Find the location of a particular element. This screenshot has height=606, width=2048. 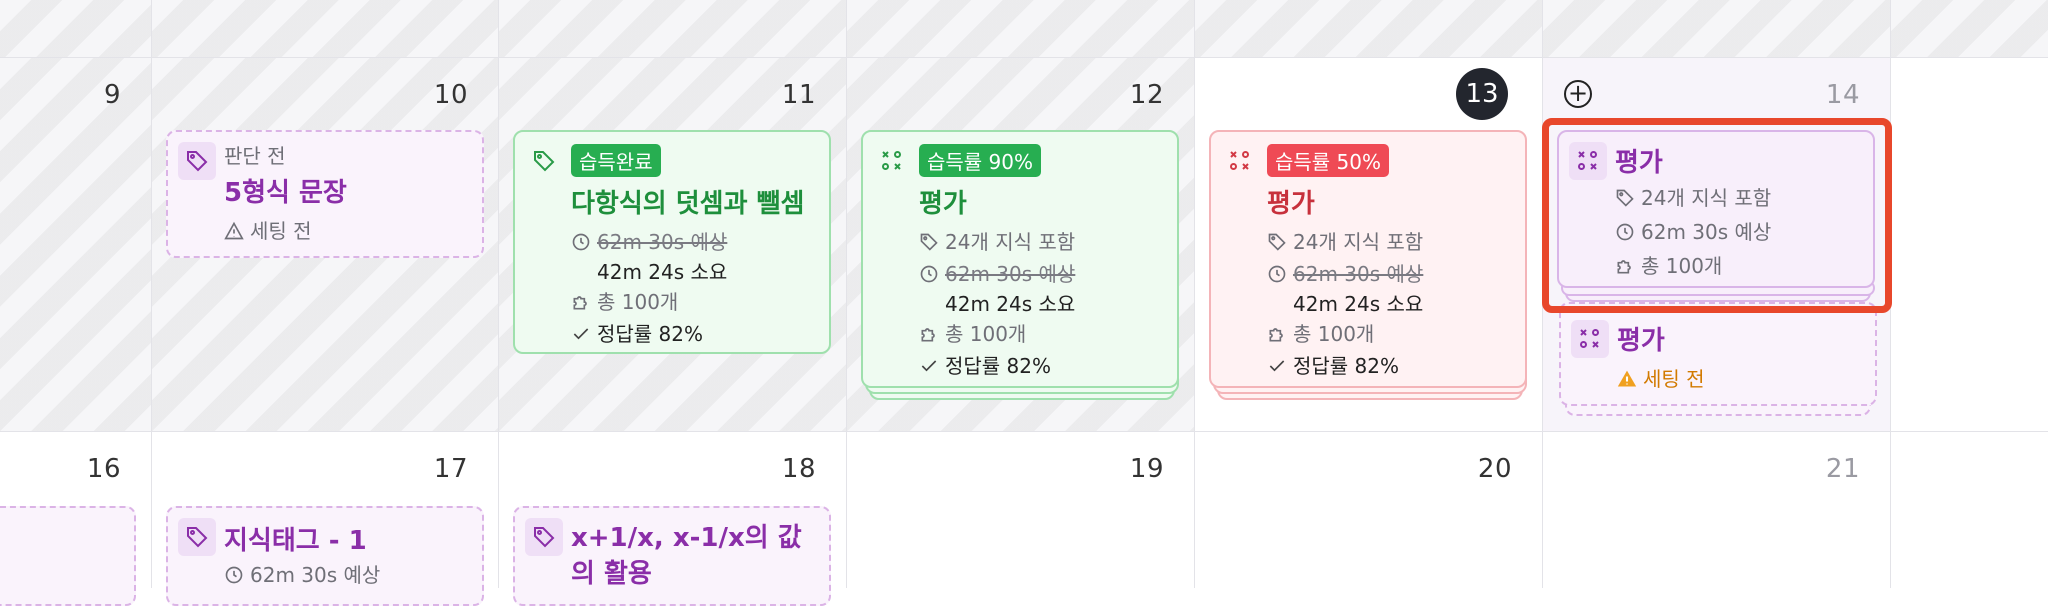

day-number: 14 is located at coordinates (1842, 95).